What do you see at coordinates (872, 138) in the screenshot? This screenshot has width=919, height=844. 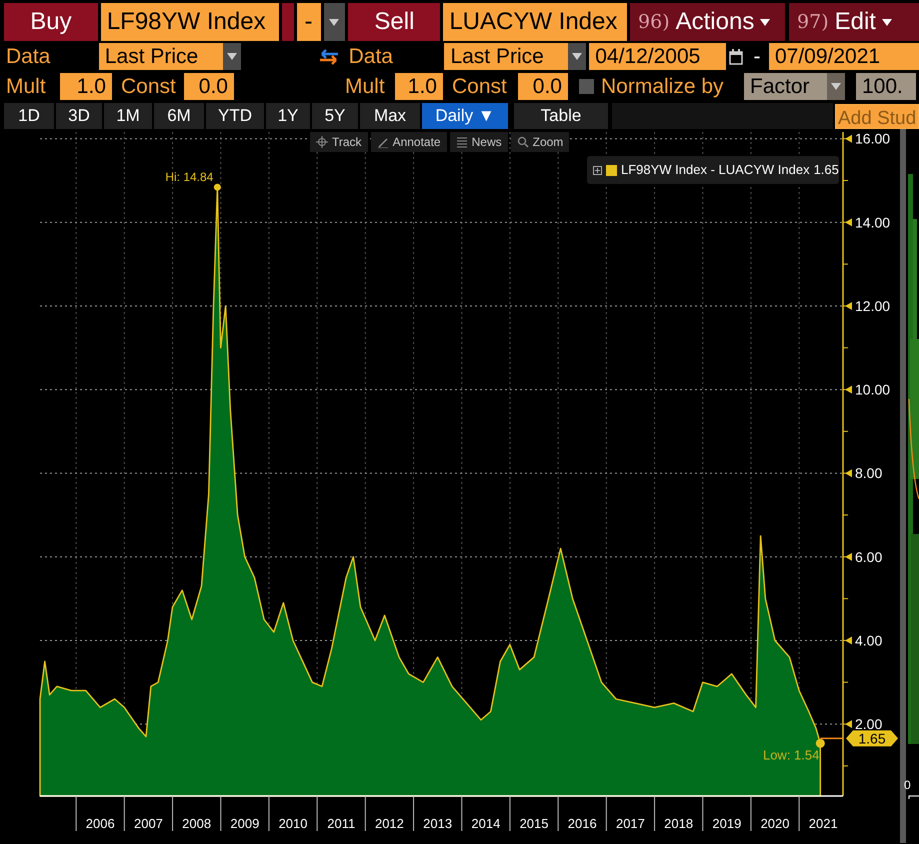 I see `y-tick-label: 16.00` at bounding box center [872, 138].